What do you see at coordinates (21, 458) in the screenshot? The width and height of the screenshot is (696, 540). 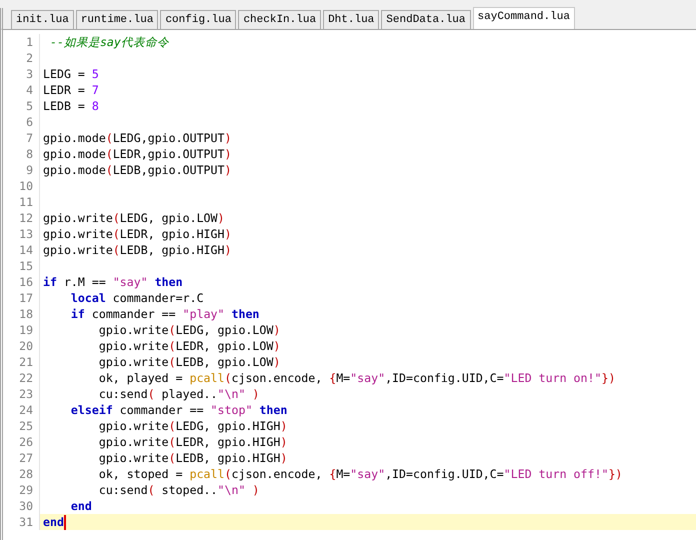 I see `line-number: 27` at bounding box center [21, 458].